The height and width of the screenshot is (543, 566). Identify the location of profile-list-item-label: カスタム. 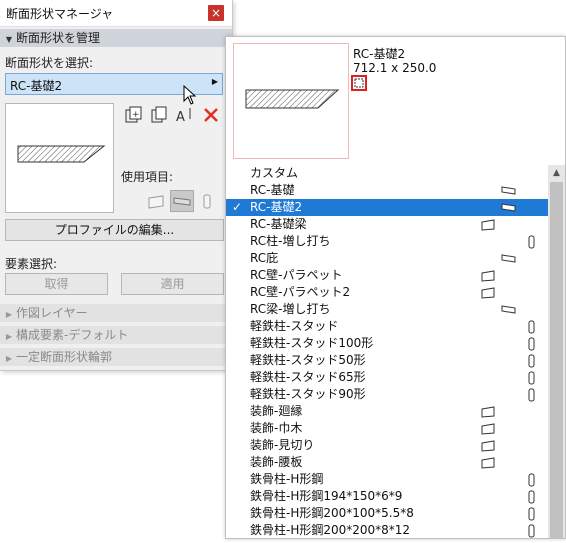
(274, 173).